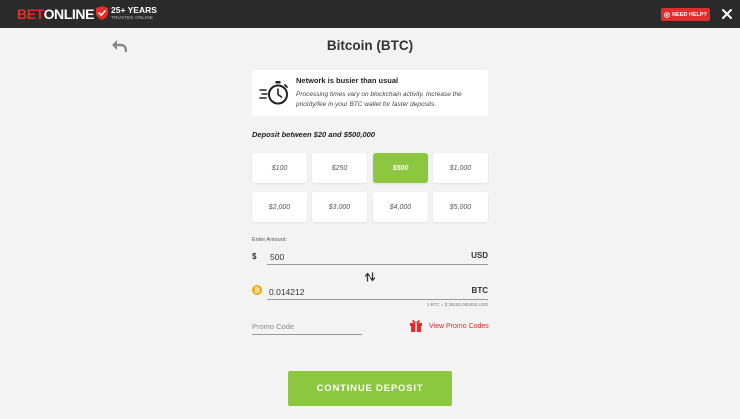  What do you see at coordinates (370, 45) in the screenshot?
I see `page-title: Bitcoin (BTC)` at bounding box center [370, 45].